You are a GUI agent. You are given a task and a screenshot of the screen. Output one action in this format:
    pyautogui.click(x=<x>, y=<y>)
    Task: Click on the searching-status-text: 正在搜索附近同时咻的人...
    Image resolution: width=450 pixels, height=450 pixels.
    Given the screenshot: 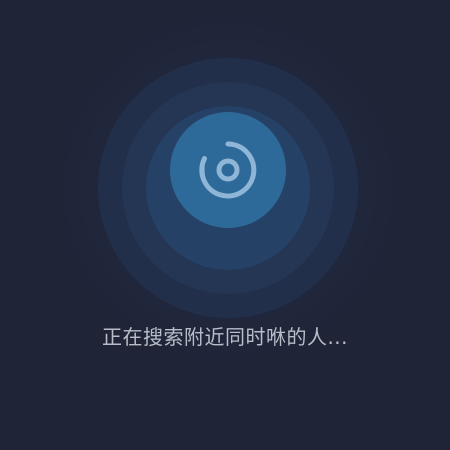 What is the action you would take?
    pyautogui.click(x=225, y=337)
    